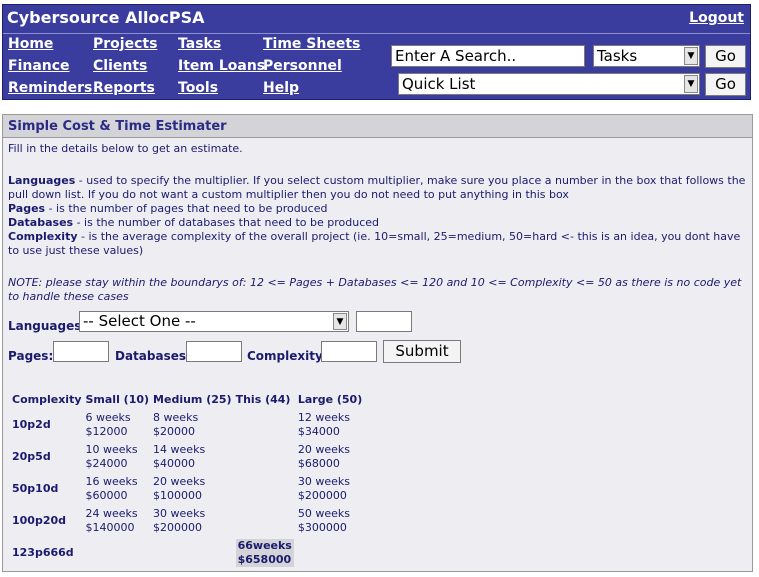  Describe the element at coordinates (117, 399) in the screenshot. I see `column-header: Small (10)` at that location.